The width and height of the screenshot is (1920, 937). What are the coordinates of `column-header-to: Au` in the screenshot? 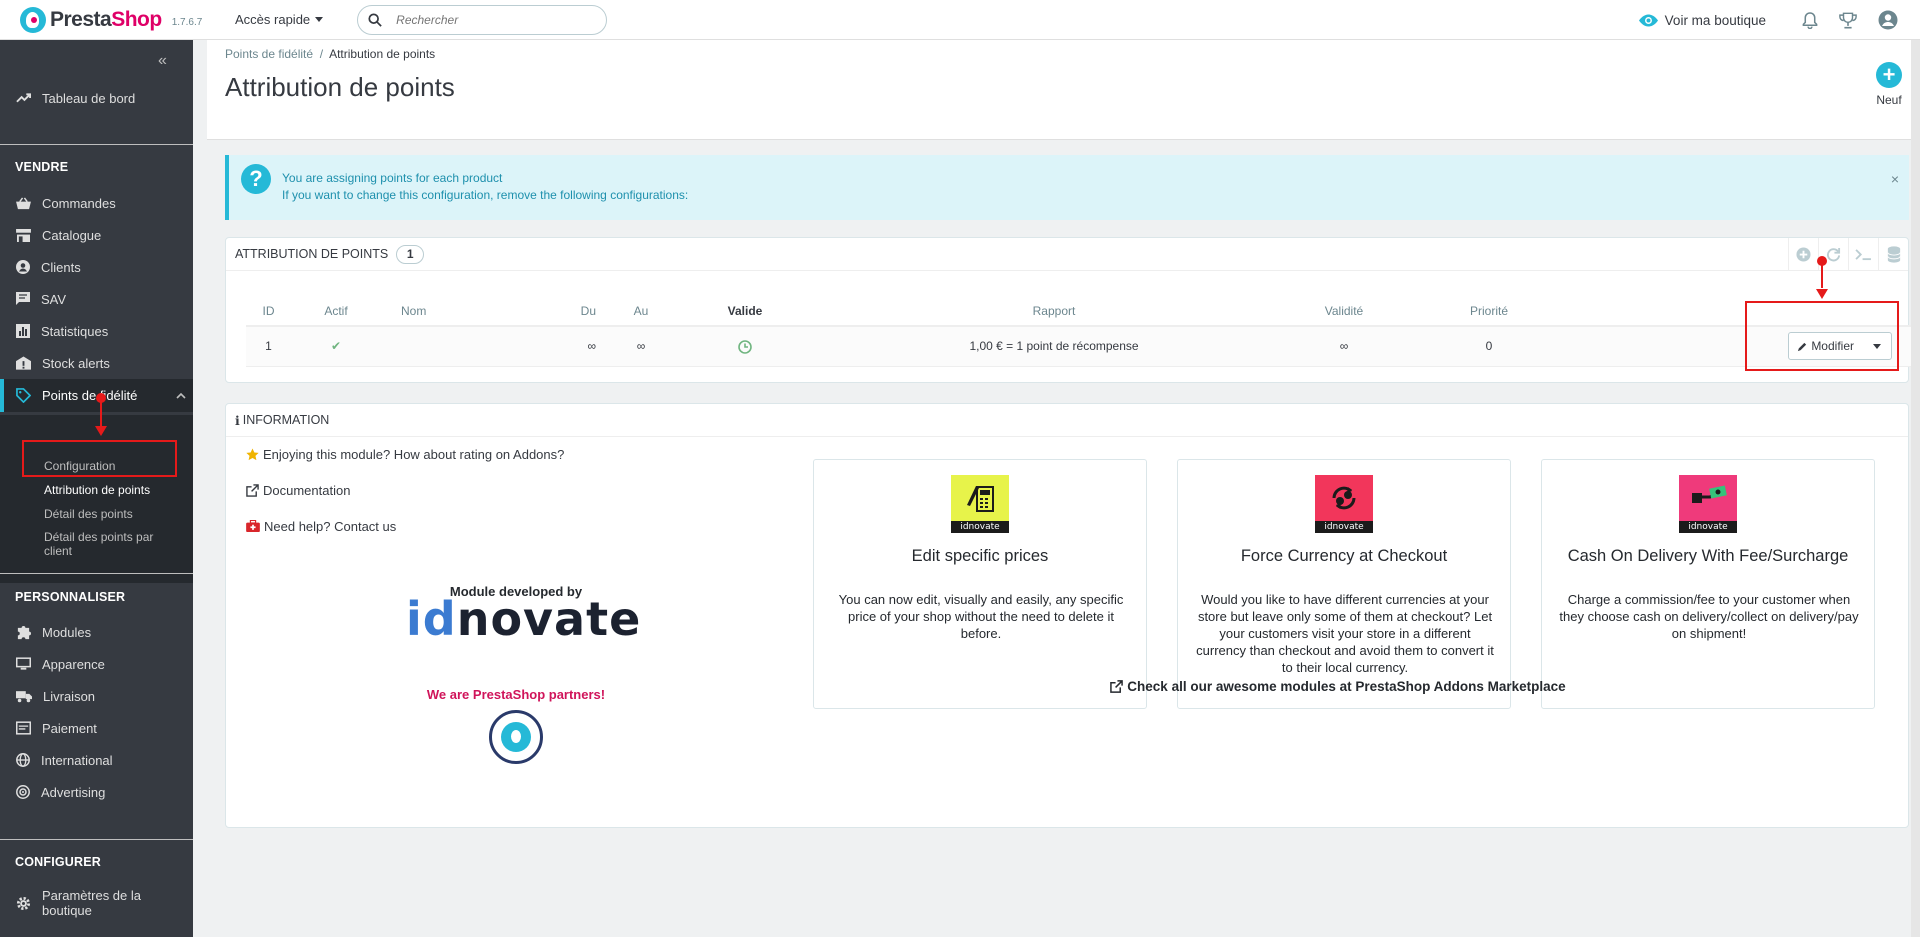 It's located at (641, 311).